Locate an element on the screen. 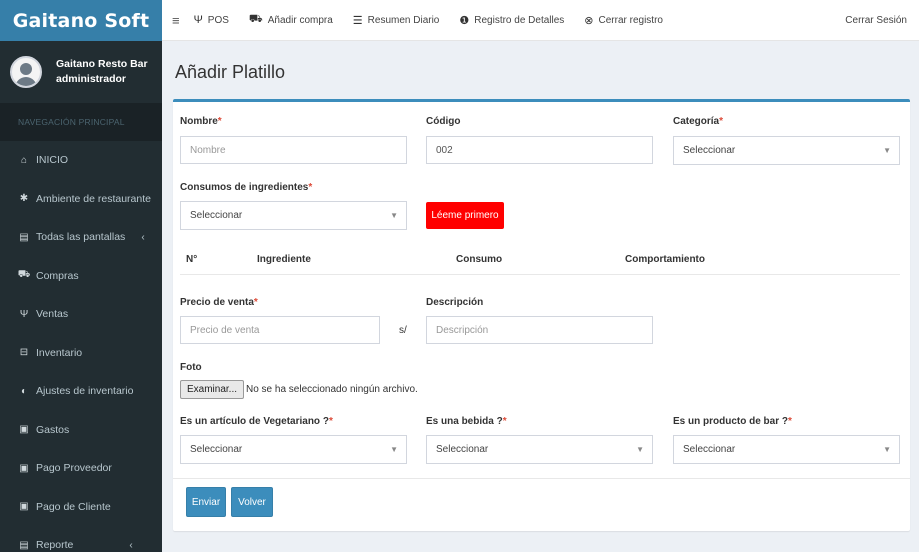 The image size is (919, 552). categoria-select-value: Seleccionar is located at coordinates (709, 150).